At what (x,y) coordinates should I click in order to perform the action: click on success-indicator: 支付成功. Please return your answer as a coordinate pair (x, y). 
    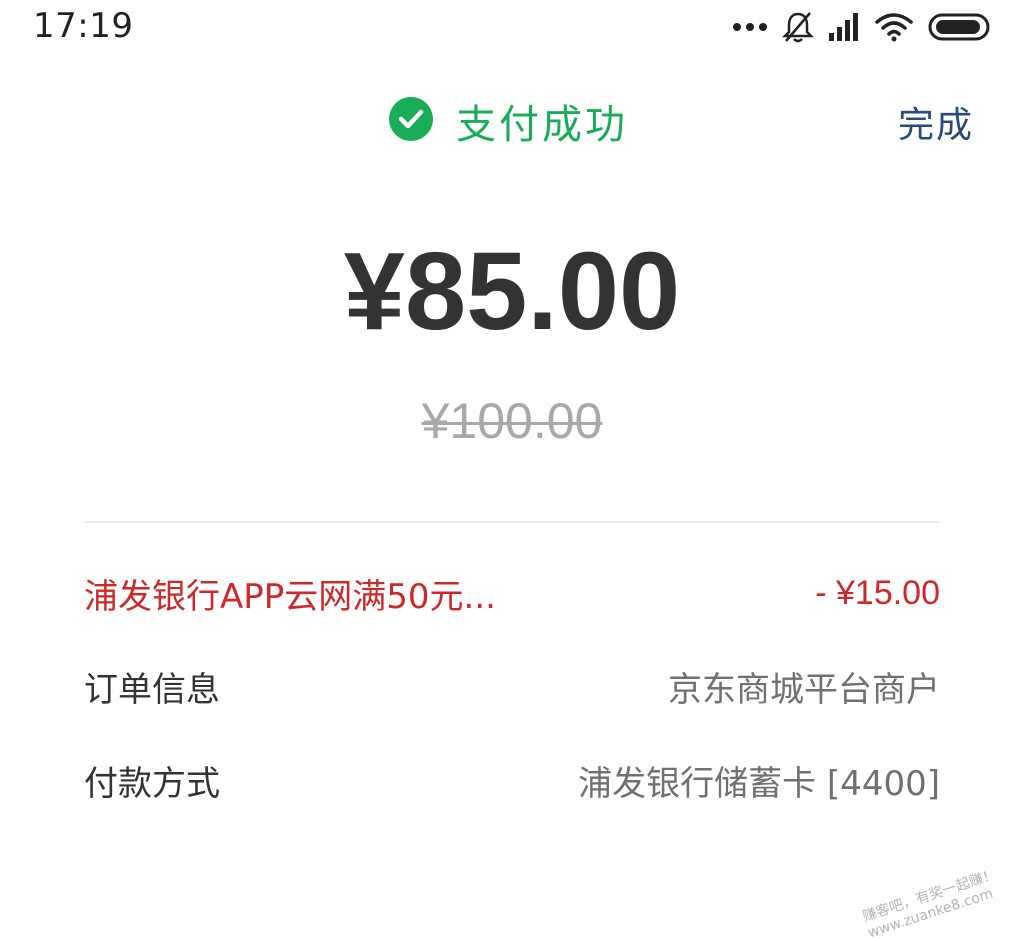
    Looking at the image, I should click on (508, 121).